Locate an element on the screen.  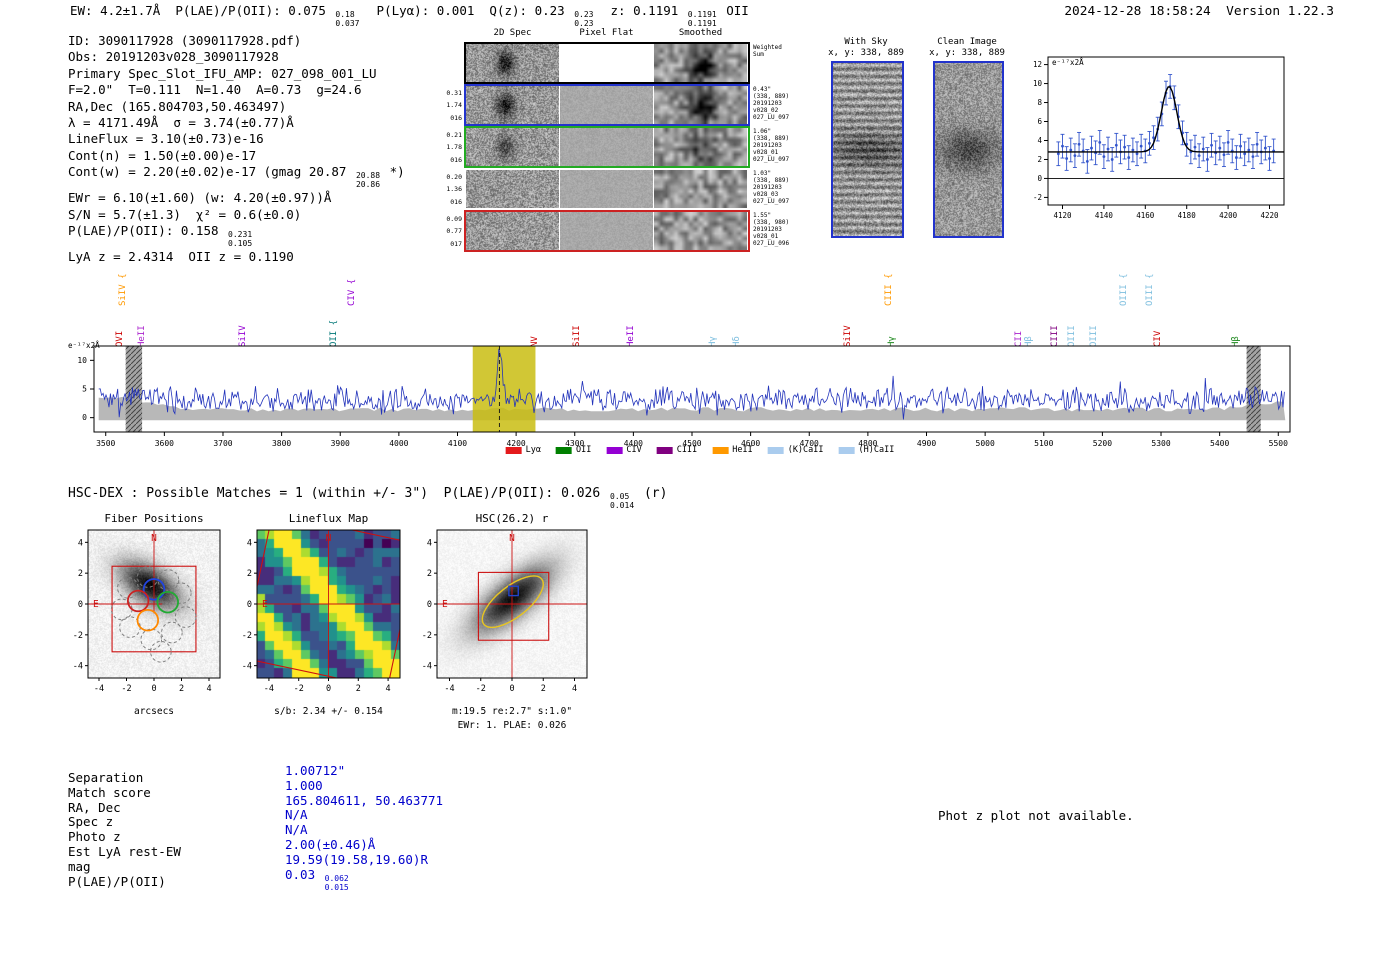
tick-label: 4 is located at coordinates (208, 689).